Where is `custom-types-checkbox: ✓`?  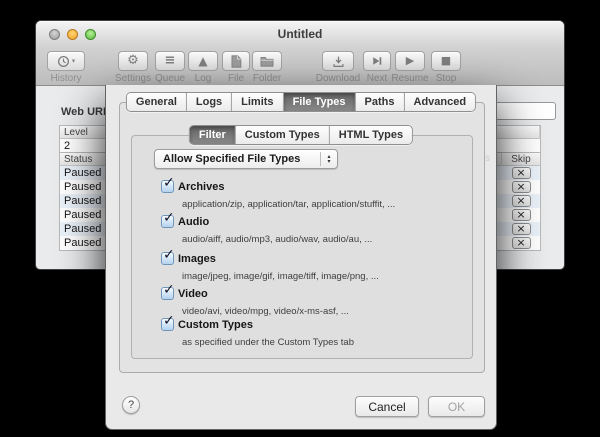
custom-types-checkbox: ✓ is located at coordinates (168, 322).